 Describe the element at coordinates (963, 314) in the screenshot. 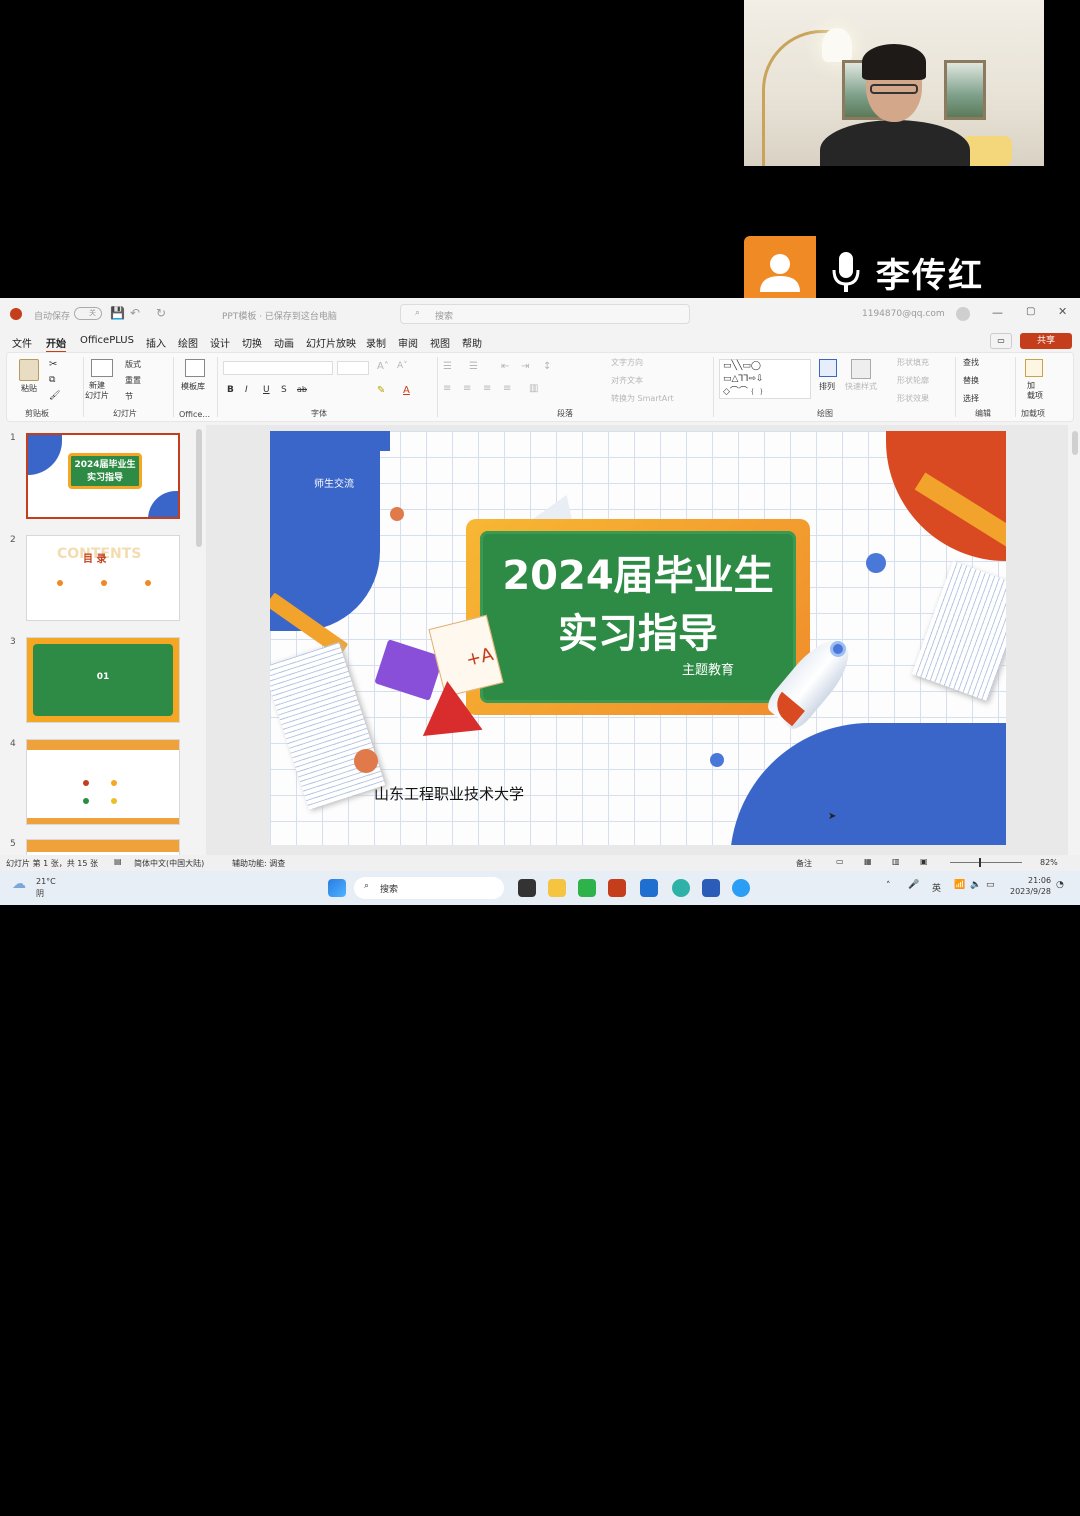

I see `account-avatar` at that location.